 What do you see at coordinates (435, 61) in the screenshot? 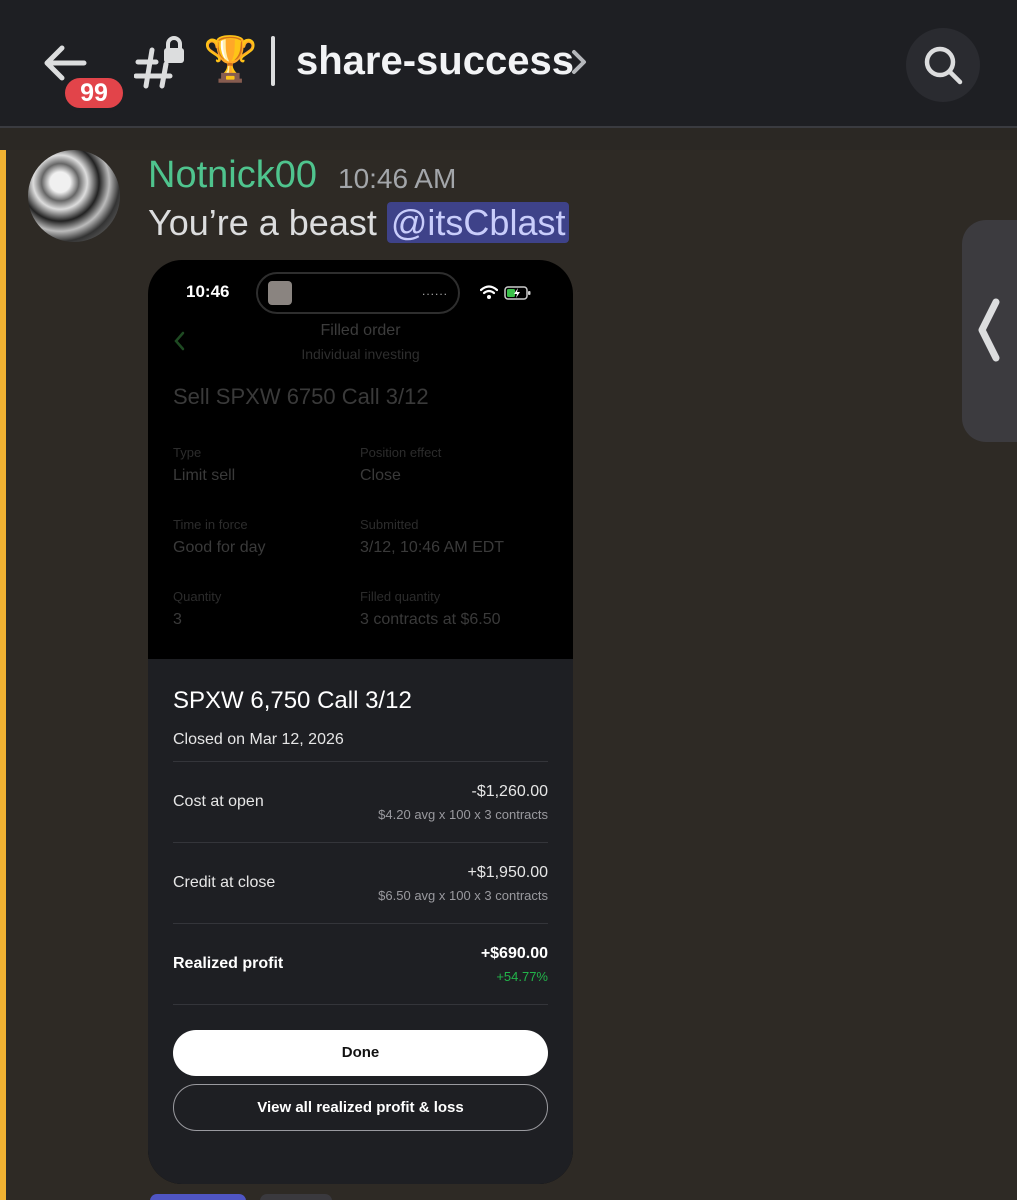
I see `channel-name: share-success` at bounding box center [435, 61].